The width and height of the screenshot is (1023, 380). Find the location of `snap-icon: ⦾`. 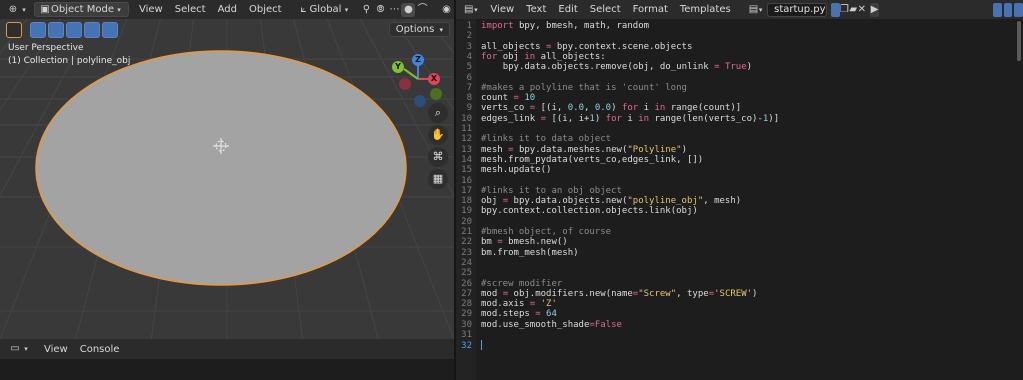

snap-icon: ⦾ is located at coordinates (380, 10).